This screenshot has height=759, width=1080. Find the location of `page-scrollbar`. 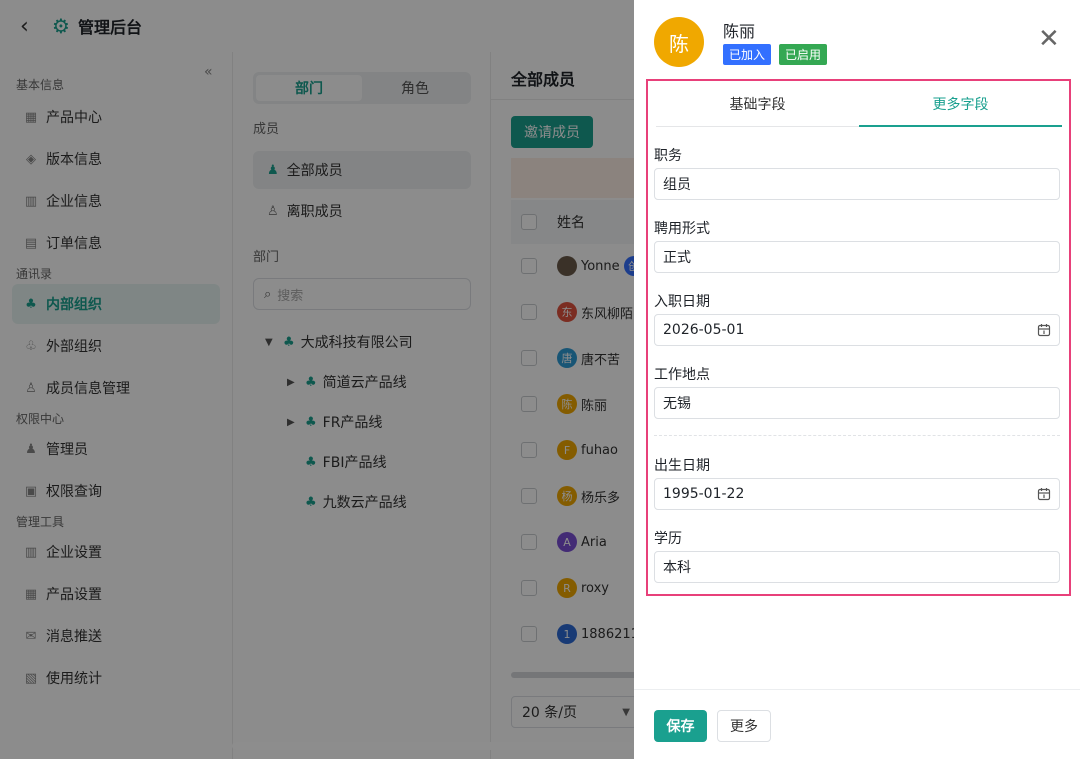

page-scrollbar is located at coordinates (433, 746).